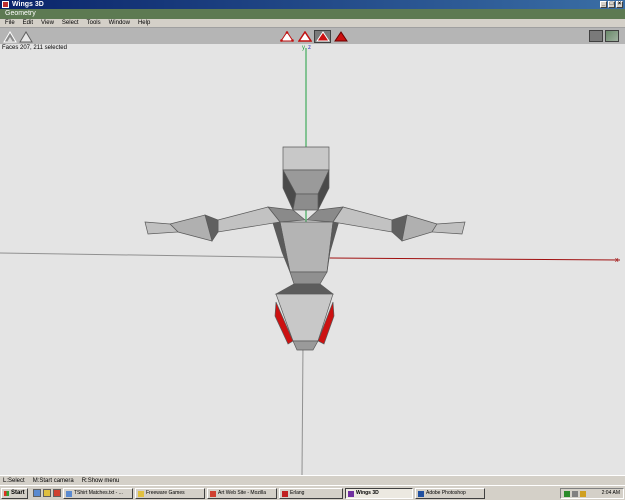  I want to click on vertex-select-icon, so click(286, 36).